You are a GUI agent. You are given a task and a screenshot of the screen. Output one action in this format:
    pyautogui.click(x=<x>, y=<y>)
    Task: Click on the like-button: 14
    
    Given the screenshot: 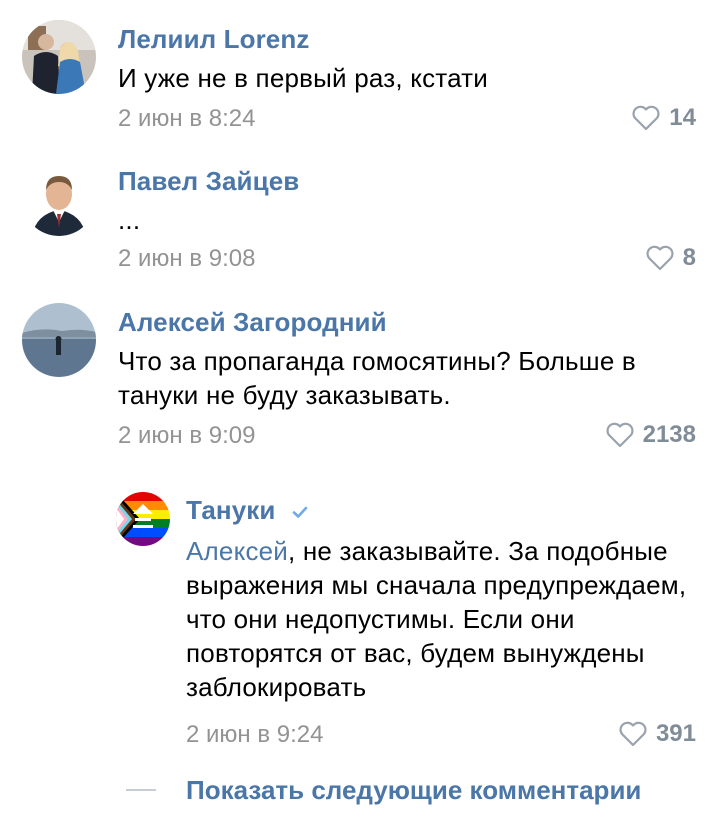 What is the action you would take?
    pyautogui.click(x=663, y=118)
    